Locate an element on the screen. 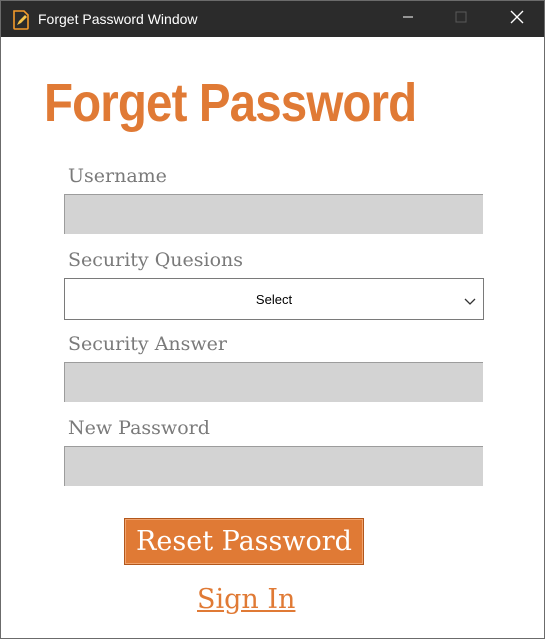  reset-password-button: Reset Password is located at coordinates (244, 541).